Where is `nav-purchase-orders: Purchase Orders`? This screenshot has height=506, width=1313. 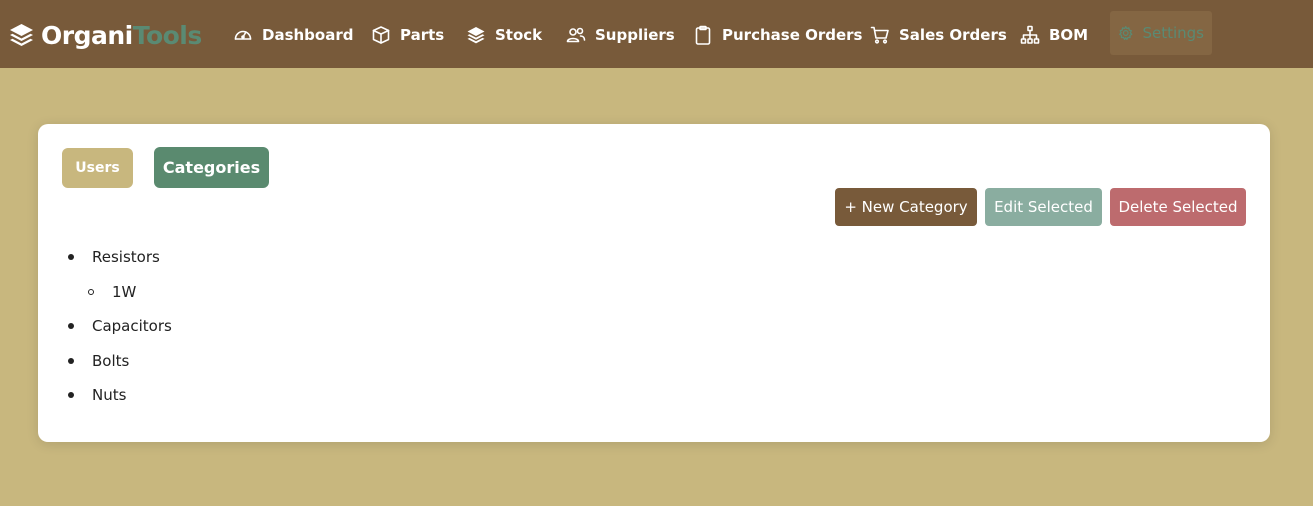 nav-purchase-orders: Purchase Orders is located at coordinates (777, 35).